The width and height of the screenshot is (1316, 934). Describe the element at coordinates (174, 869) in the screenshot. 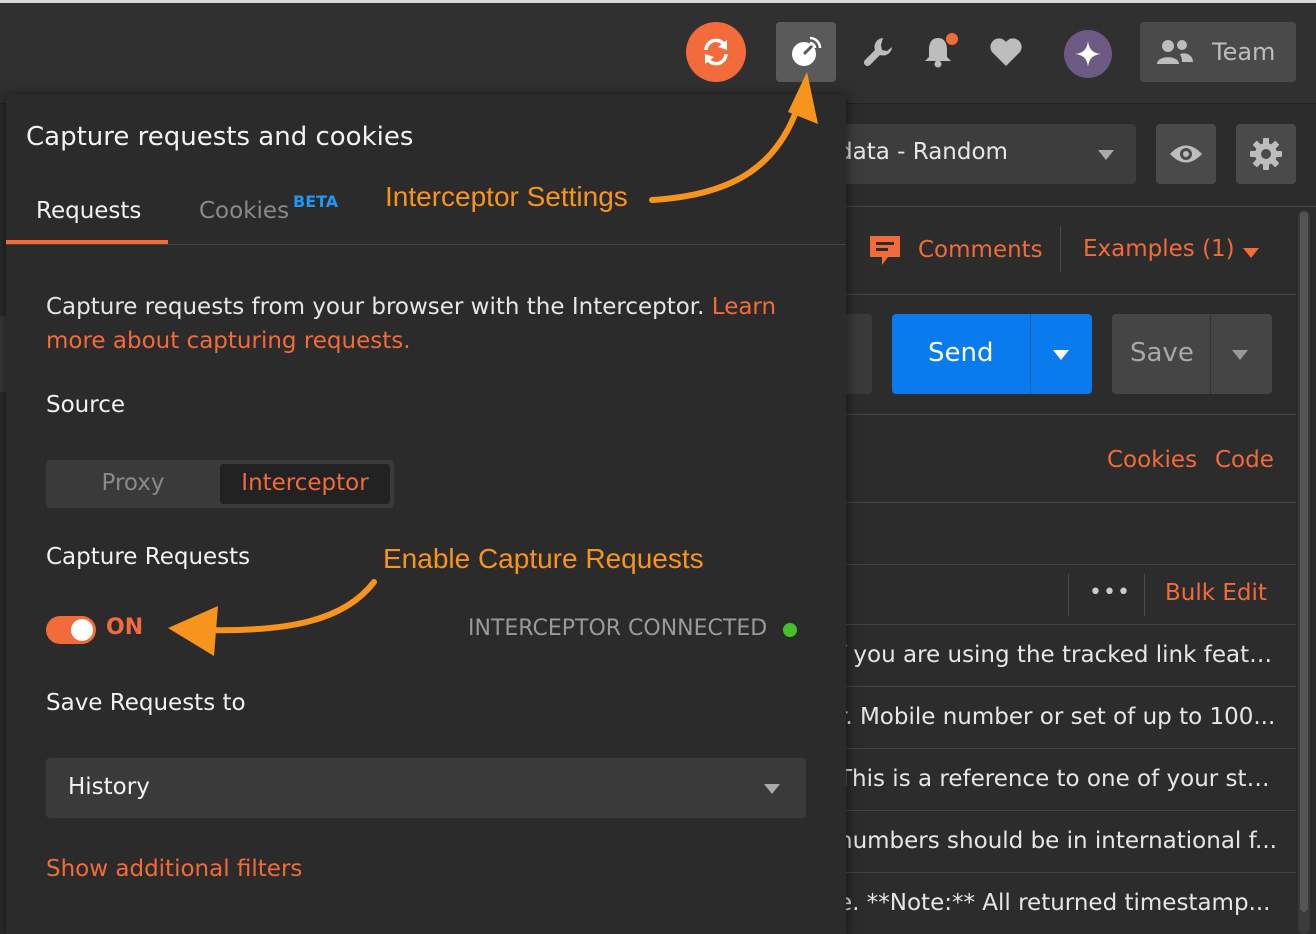

I see `show-filters-link: Show additional filters` at that location.